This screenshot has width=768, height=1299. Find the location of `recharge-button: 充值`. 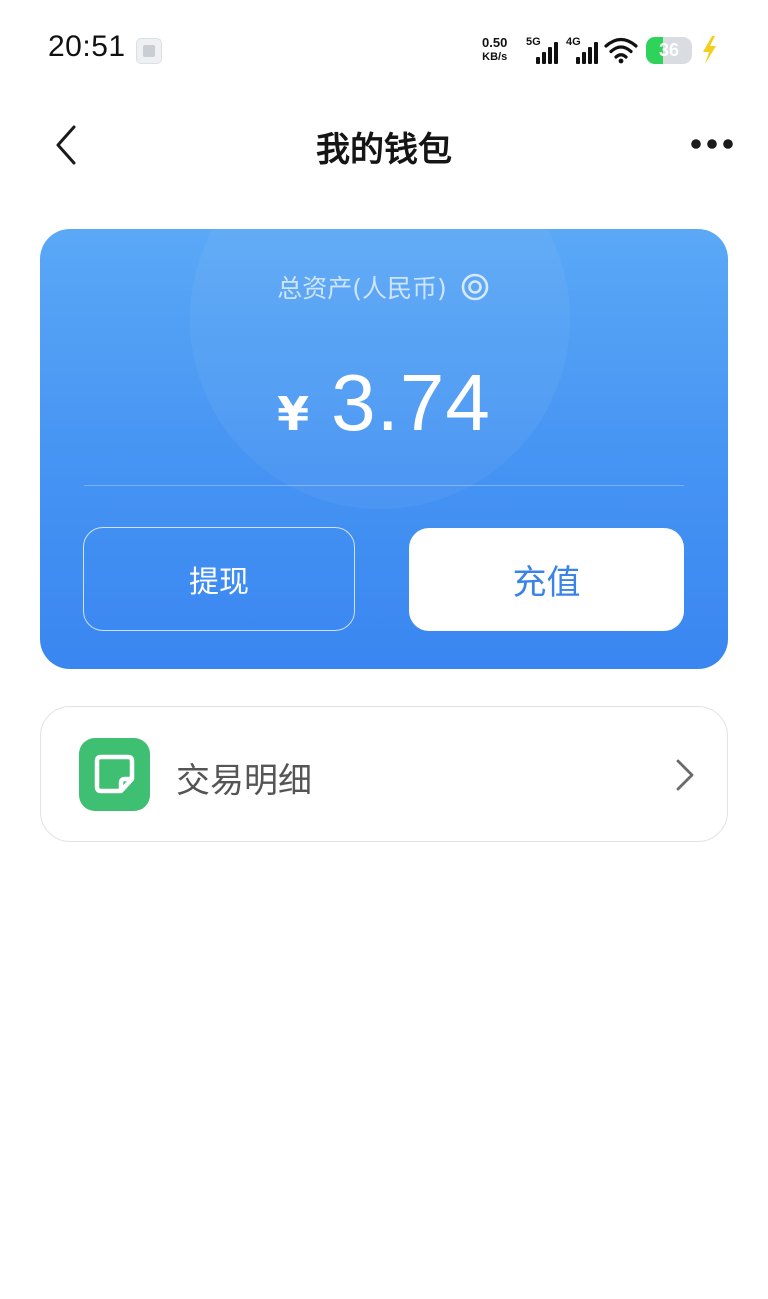

recharge-button: 充值 is located at coordinates (546, 579).